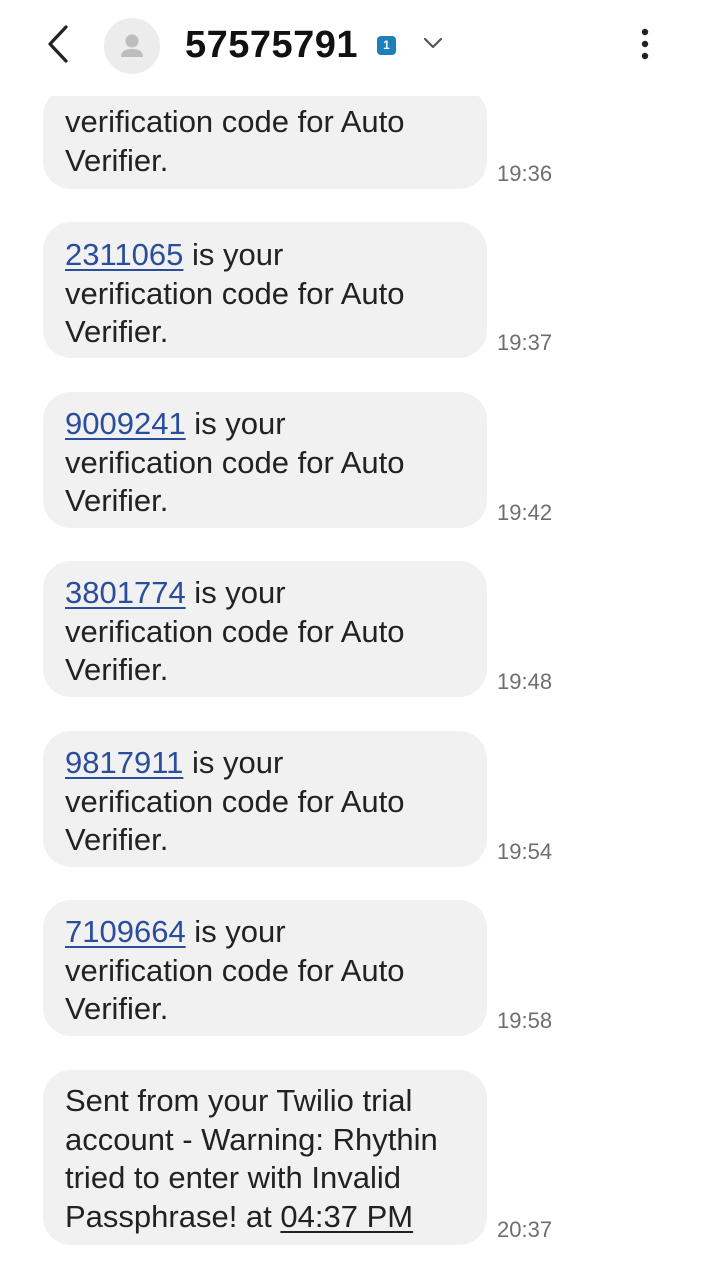  Describe the element at coordinates (525, 851) in the screenshot. I see `message-timestamp: 19:54` at that location.